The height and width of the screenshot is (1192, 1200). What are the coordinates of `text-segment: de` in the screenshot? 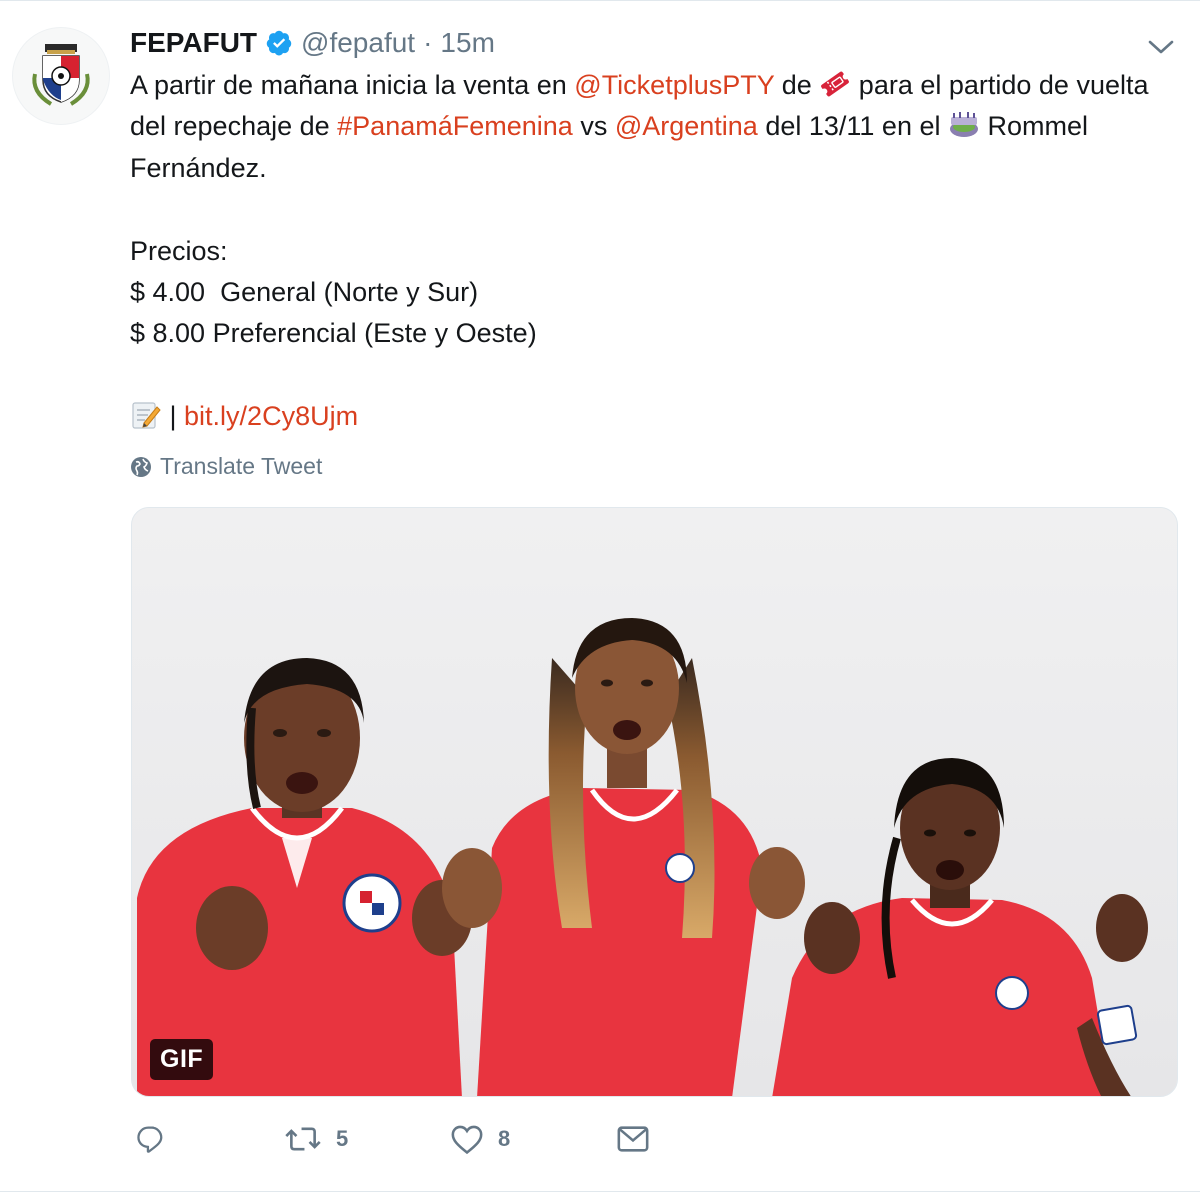 It's located at (797, 85).